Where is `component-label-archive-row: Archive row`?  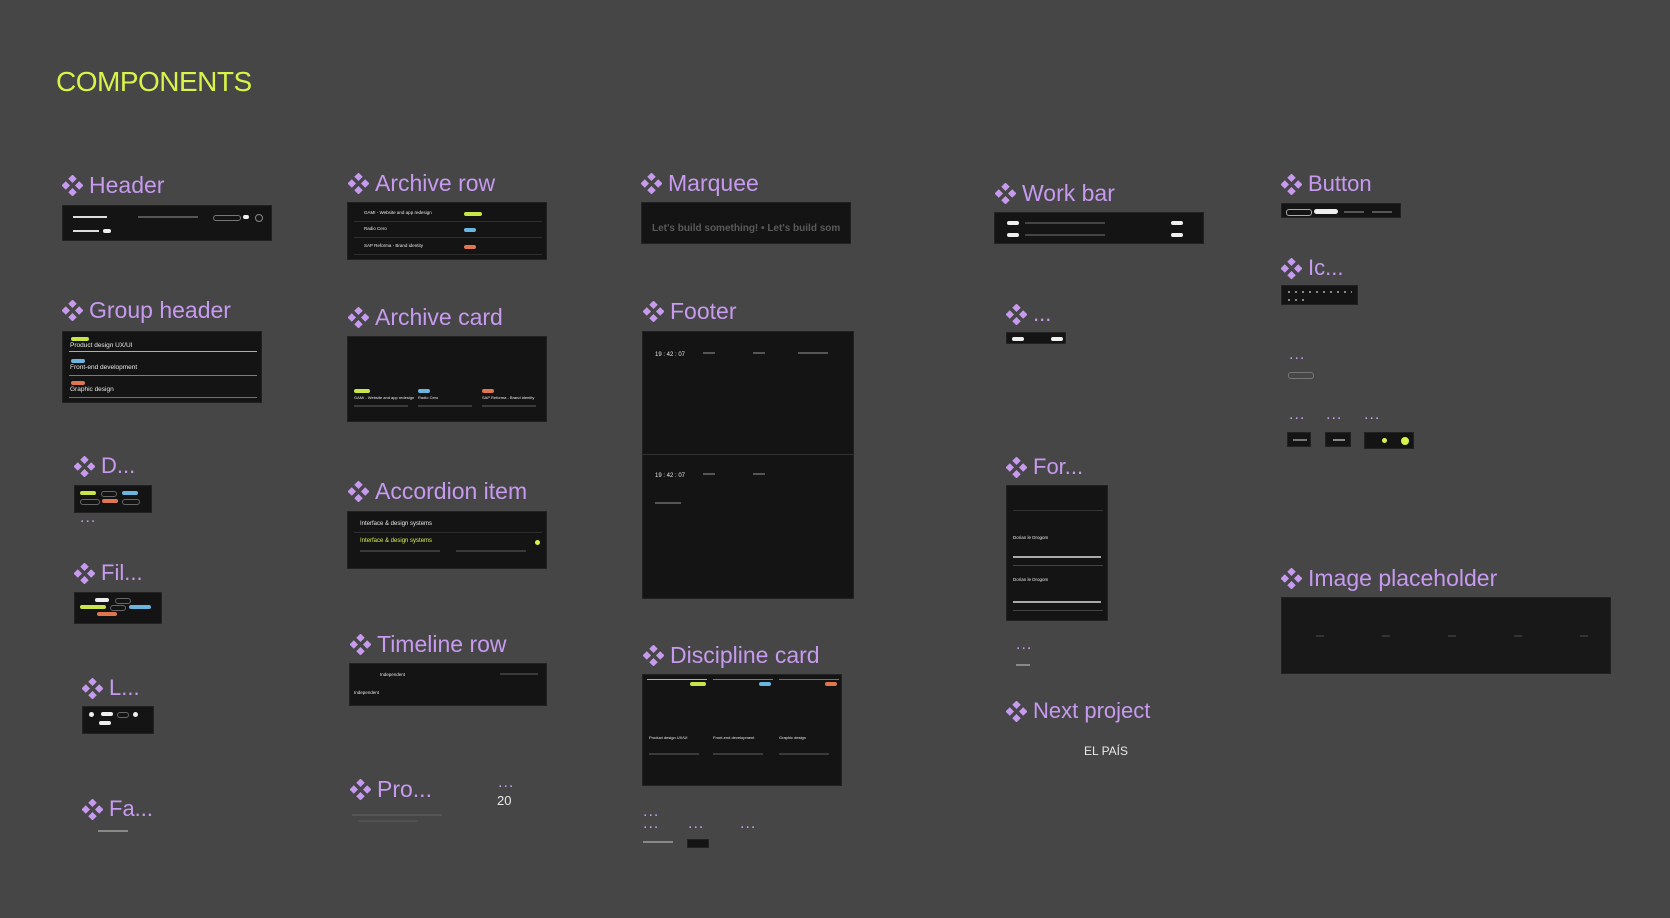 component-label-archive-row: Archive row is located at coordinates (421, 183).